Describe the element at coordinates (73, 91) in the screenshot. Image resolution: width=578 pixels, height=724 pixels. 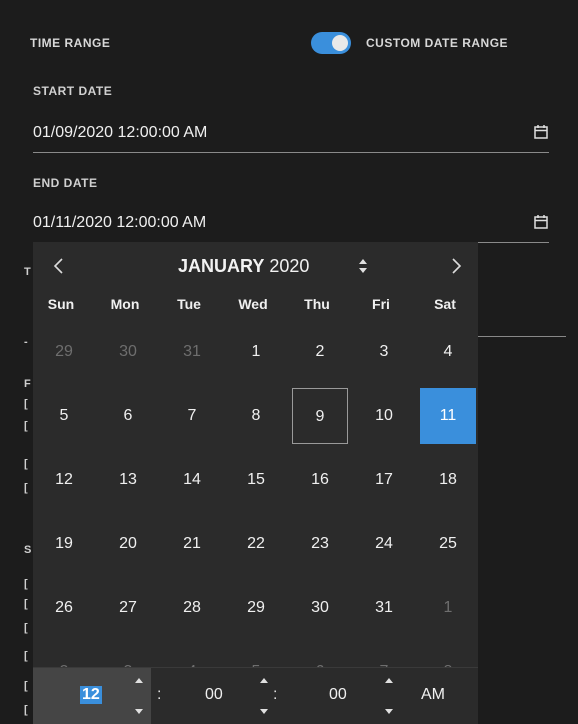
I see `start-date-label: START DATE` at that location.